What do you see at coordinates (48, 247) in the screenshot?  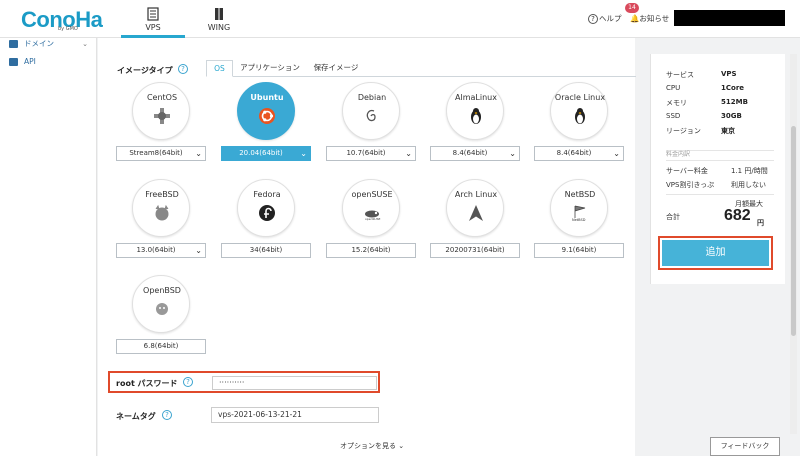 I see `sidebar: ドメイン ⌄ API` at bounding box center [48, 247].